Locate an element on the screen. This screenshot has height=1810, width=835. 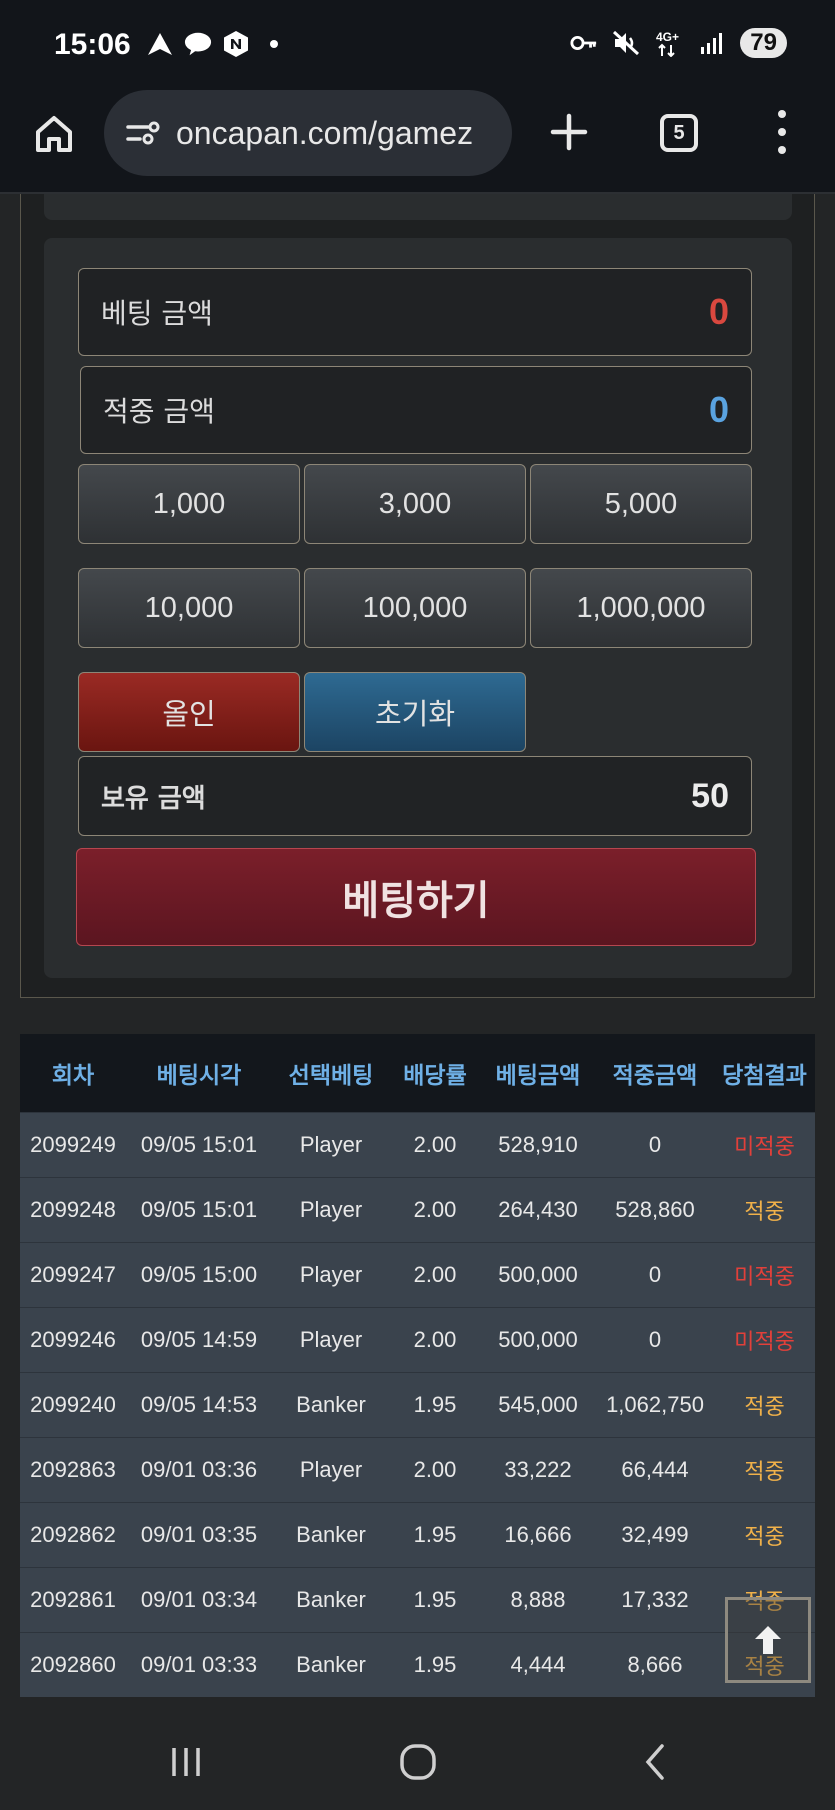
cell-win-amount: 1,062,750 is located at coordinates (655, 1404).